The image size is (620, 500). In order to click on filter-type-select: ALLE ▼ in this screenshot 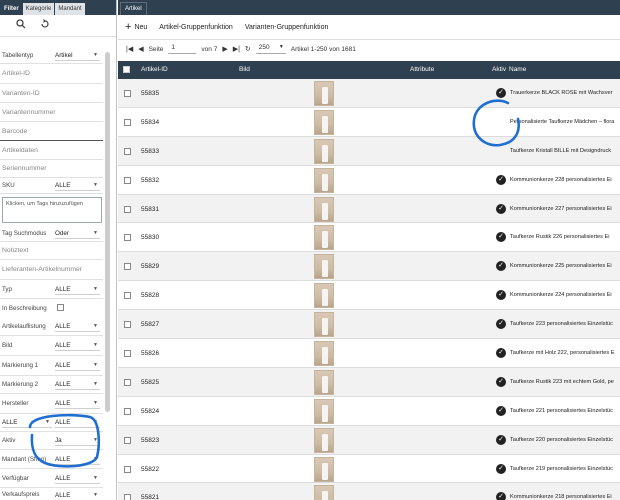, I will do `click(27, 422)`.